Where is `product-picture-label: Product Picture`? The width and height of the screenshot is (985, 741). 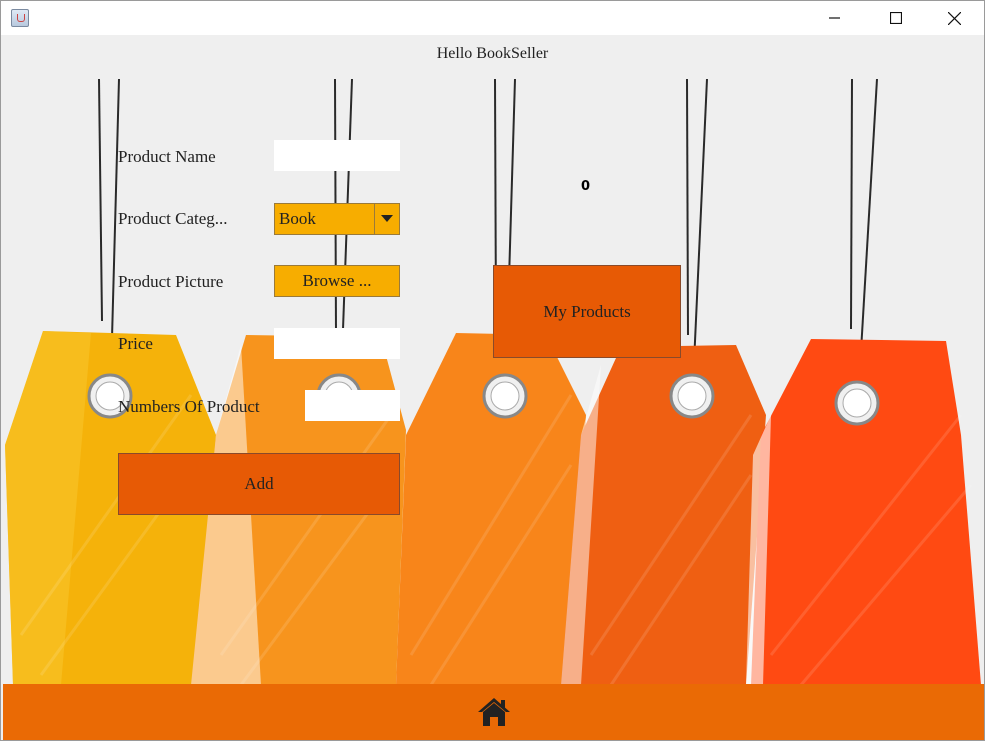 product-picture-label: Product Picture is located at coordinates (171, 281).